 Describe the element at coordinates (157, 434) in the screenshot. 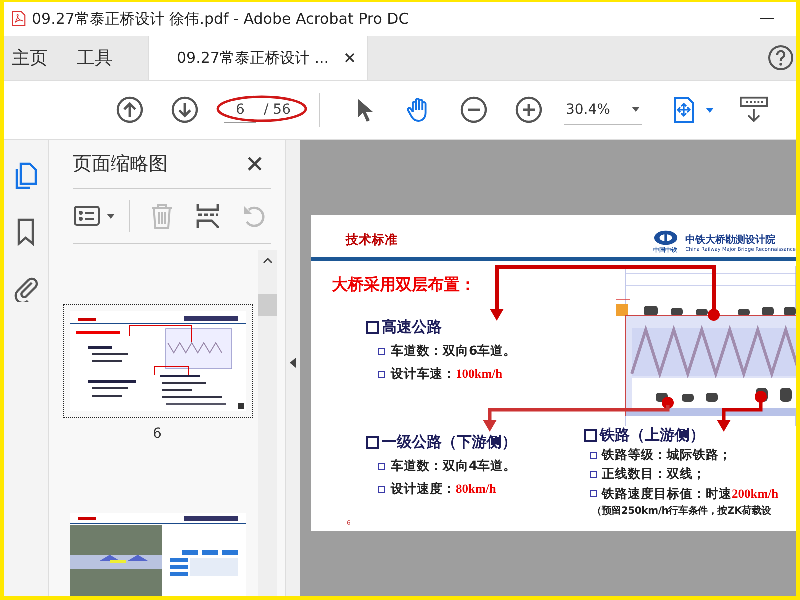

I see `page-label: 6` at that location.